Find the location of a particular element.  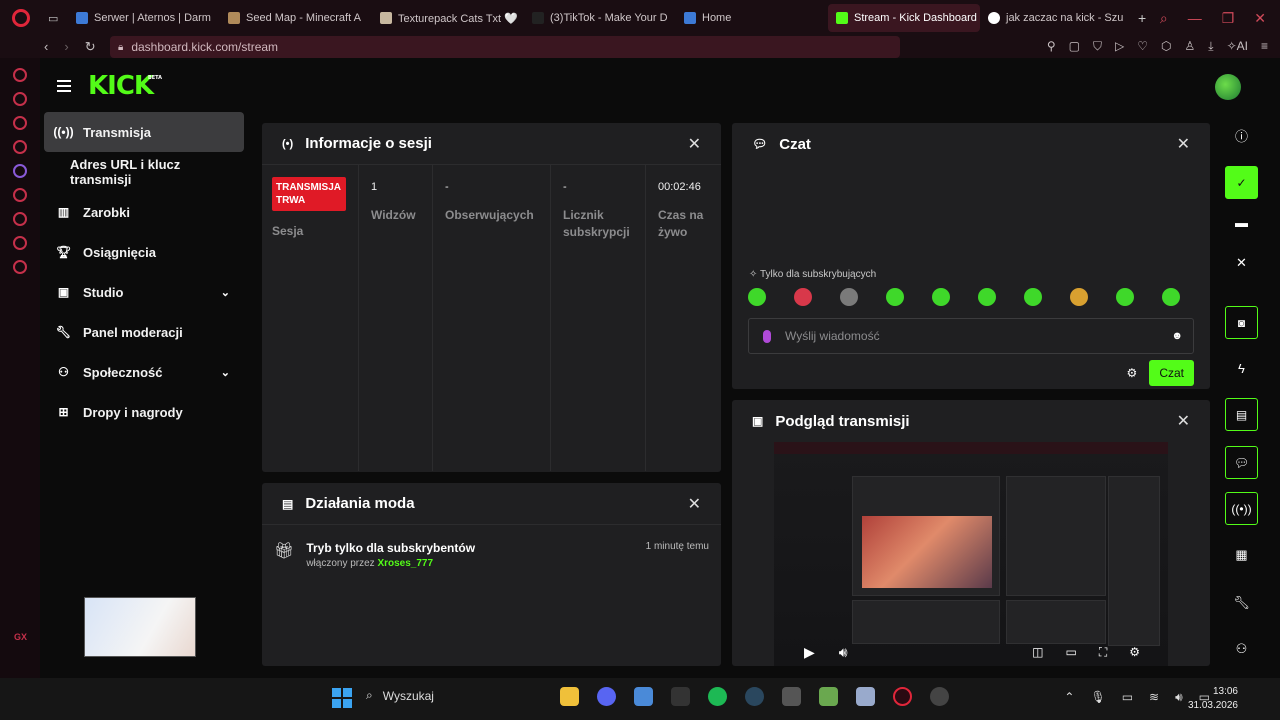

ai-icon: ✧AI is located at coordinates (1237, 46).